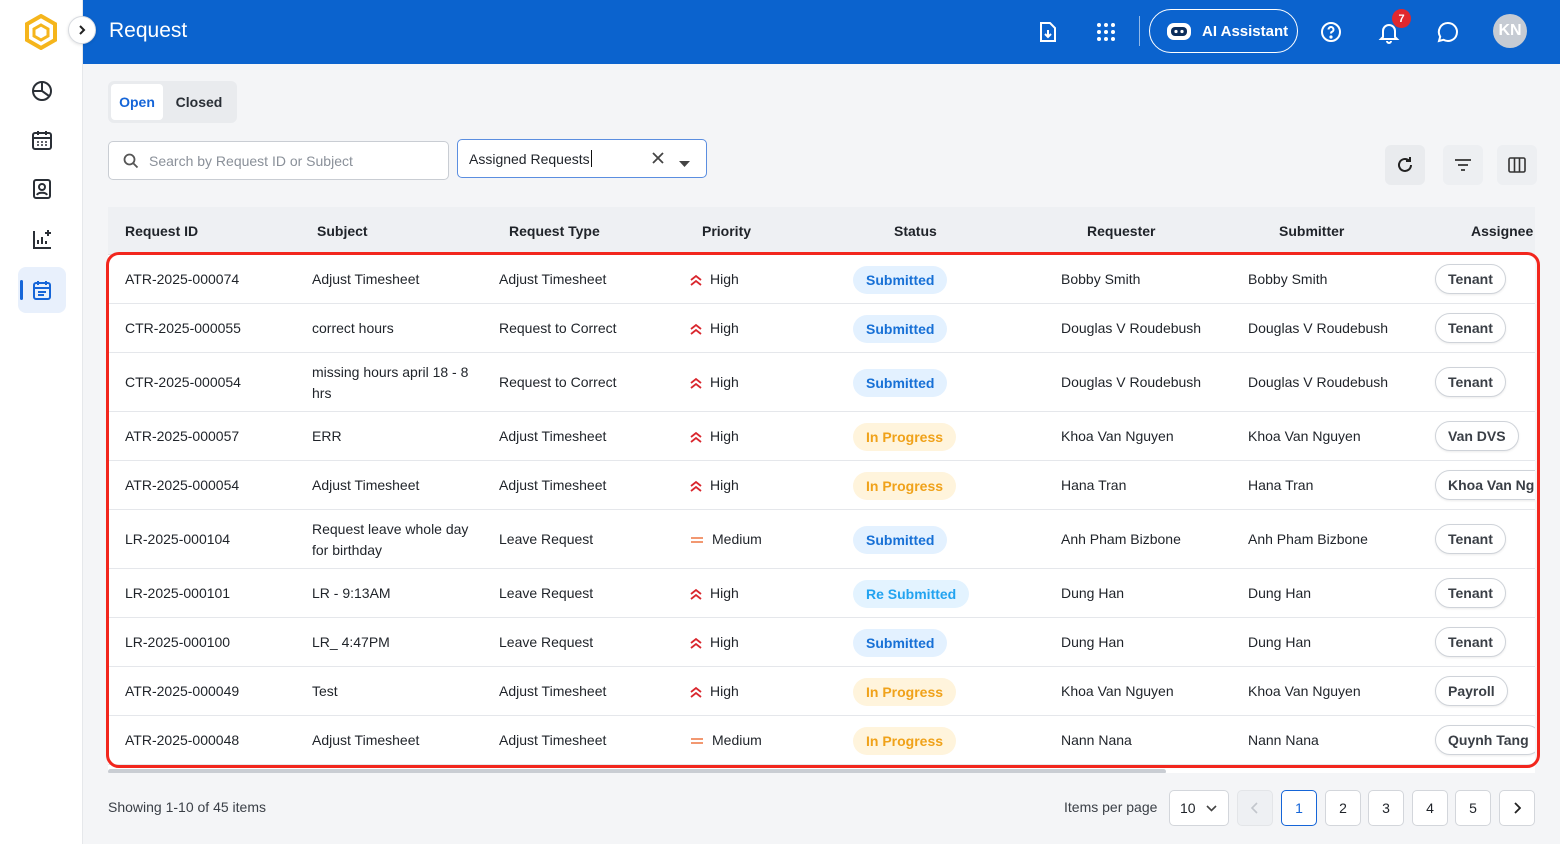 This screenshot has height=844, width=1560. I want to click on assignee-chip: Payroll, so click(1471, 690).